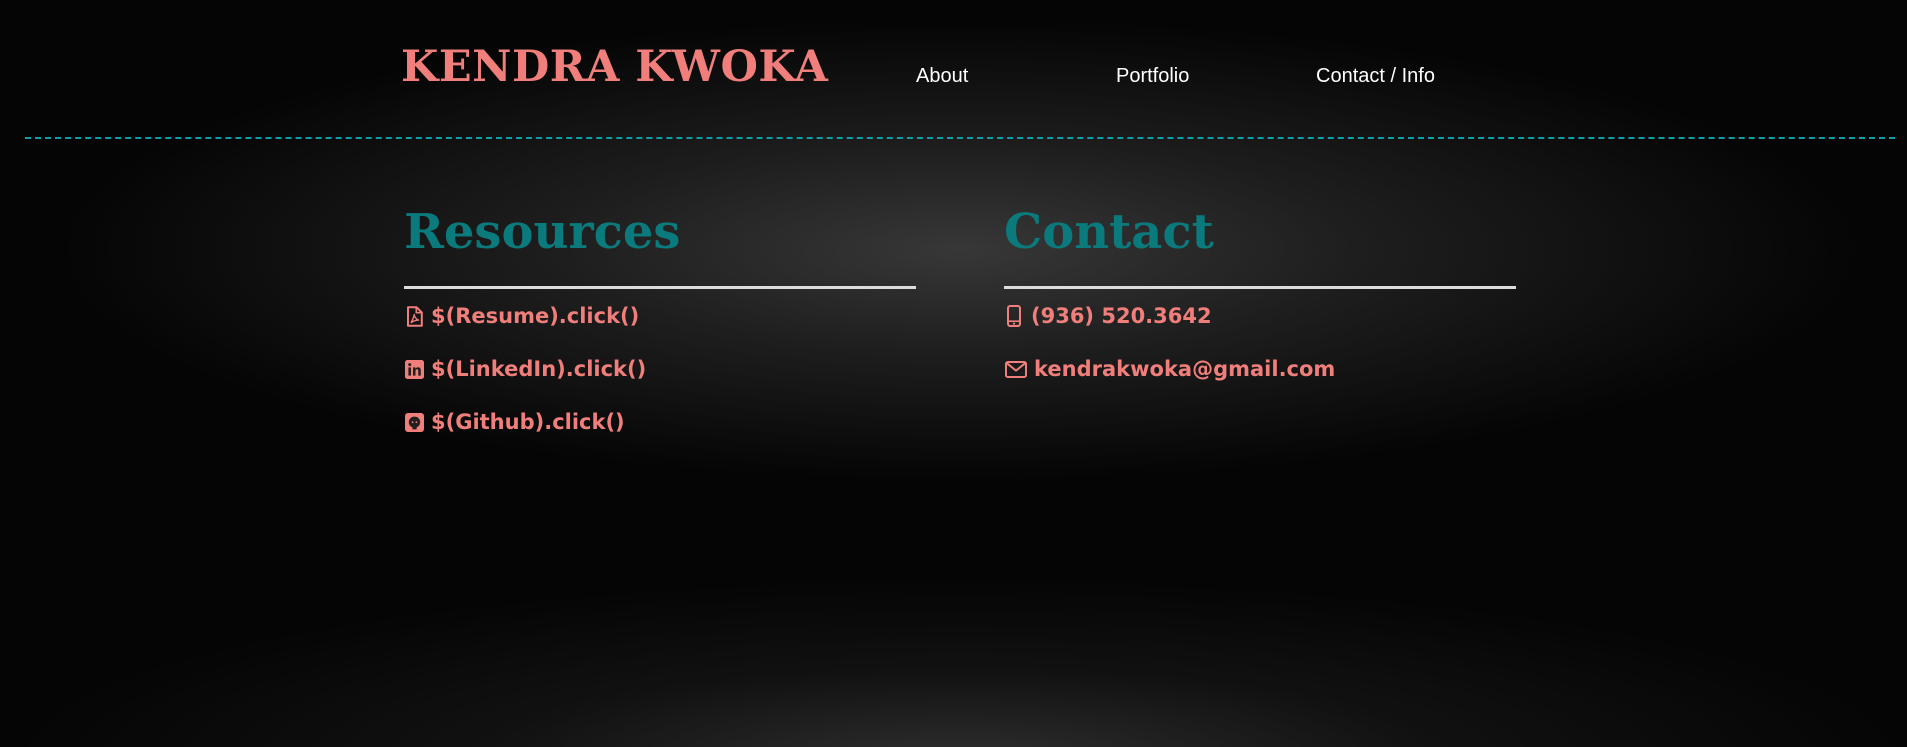 Image resolution: width=1907 pixels, height=747 pixels. Describe the element at coordinates (1015, 369) in the screenshot. I see `envelope-icon` at that location.